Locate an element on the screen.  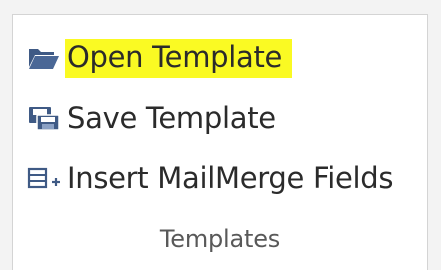
save-template-button: Save Template is located at coordinates (151, 118).